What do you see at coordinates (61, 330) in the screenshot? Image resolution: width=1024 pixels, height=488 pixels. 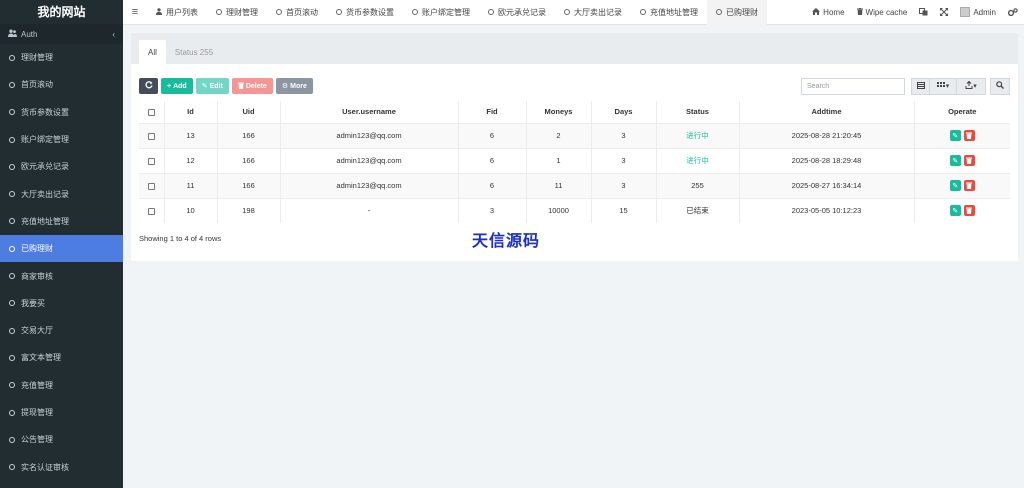 I see `sidebar-item: 交易大厅` at bounding box center [61, 330].